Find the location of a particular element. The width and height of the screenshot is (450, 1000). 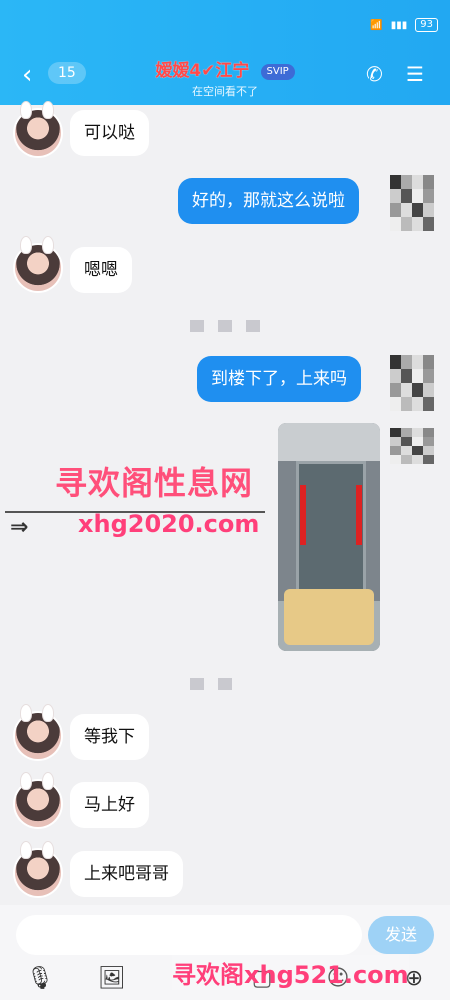

message-bubble: 嗯嗯 is located at coordinates (101, 270).